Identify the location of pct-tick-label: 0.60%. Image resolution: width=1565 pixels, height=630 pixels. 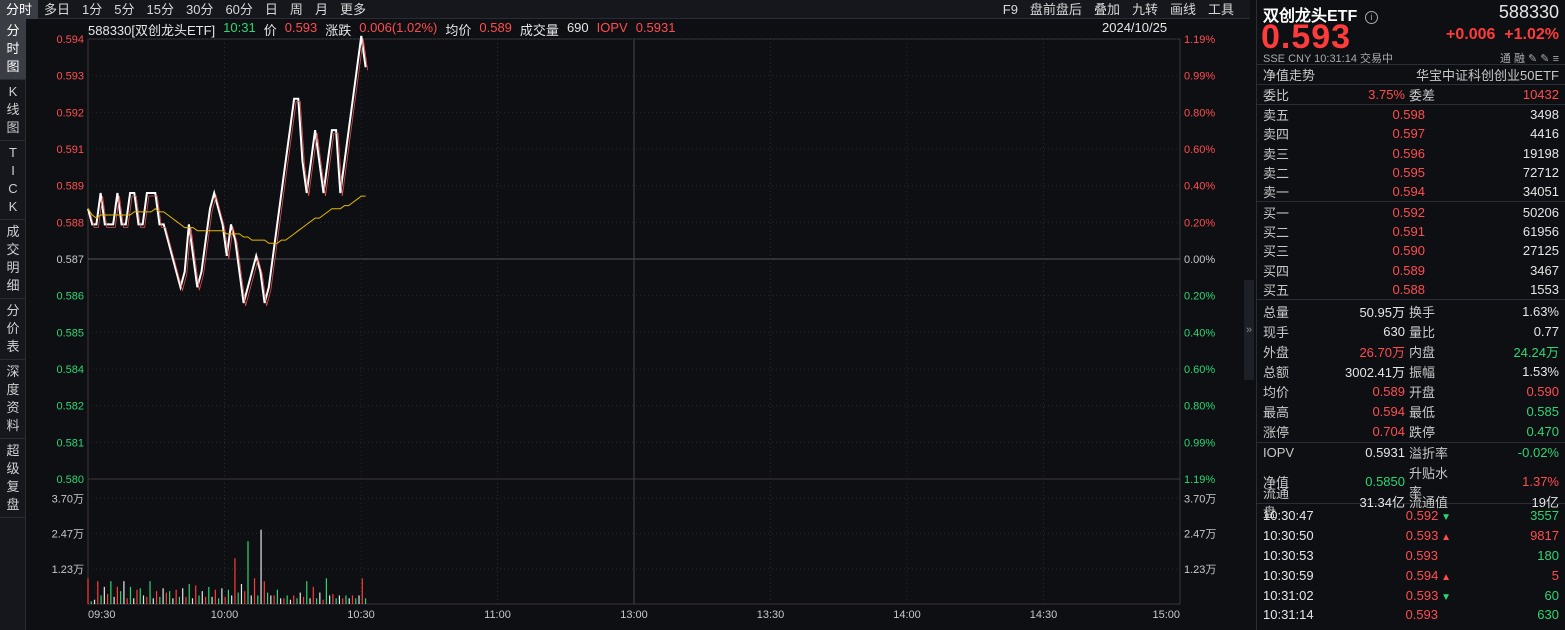
(1199, 150).